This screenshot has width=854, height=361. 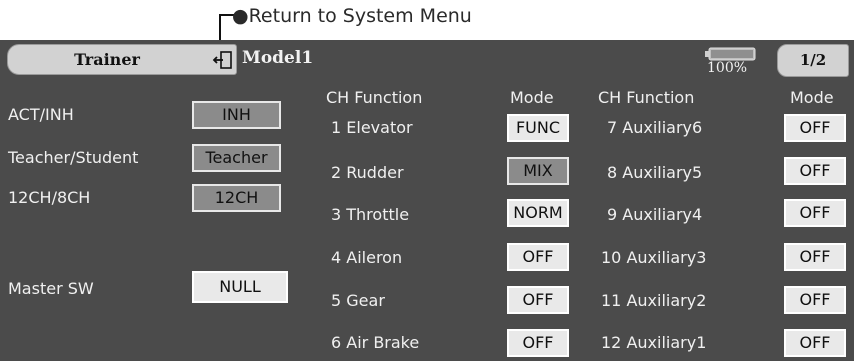 I want to click on channel-label: 4 Aileron, so click(x=367, y=257).